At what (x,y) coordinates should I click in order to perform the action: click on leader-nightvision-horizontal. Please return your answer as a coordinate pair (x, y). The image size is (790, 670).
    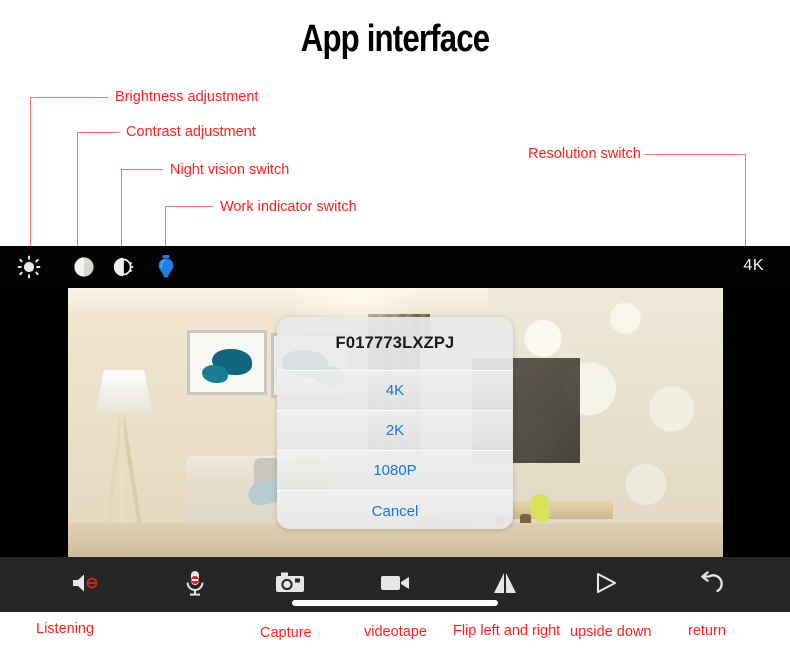
    Looking at the image, I should click on (142, 169).